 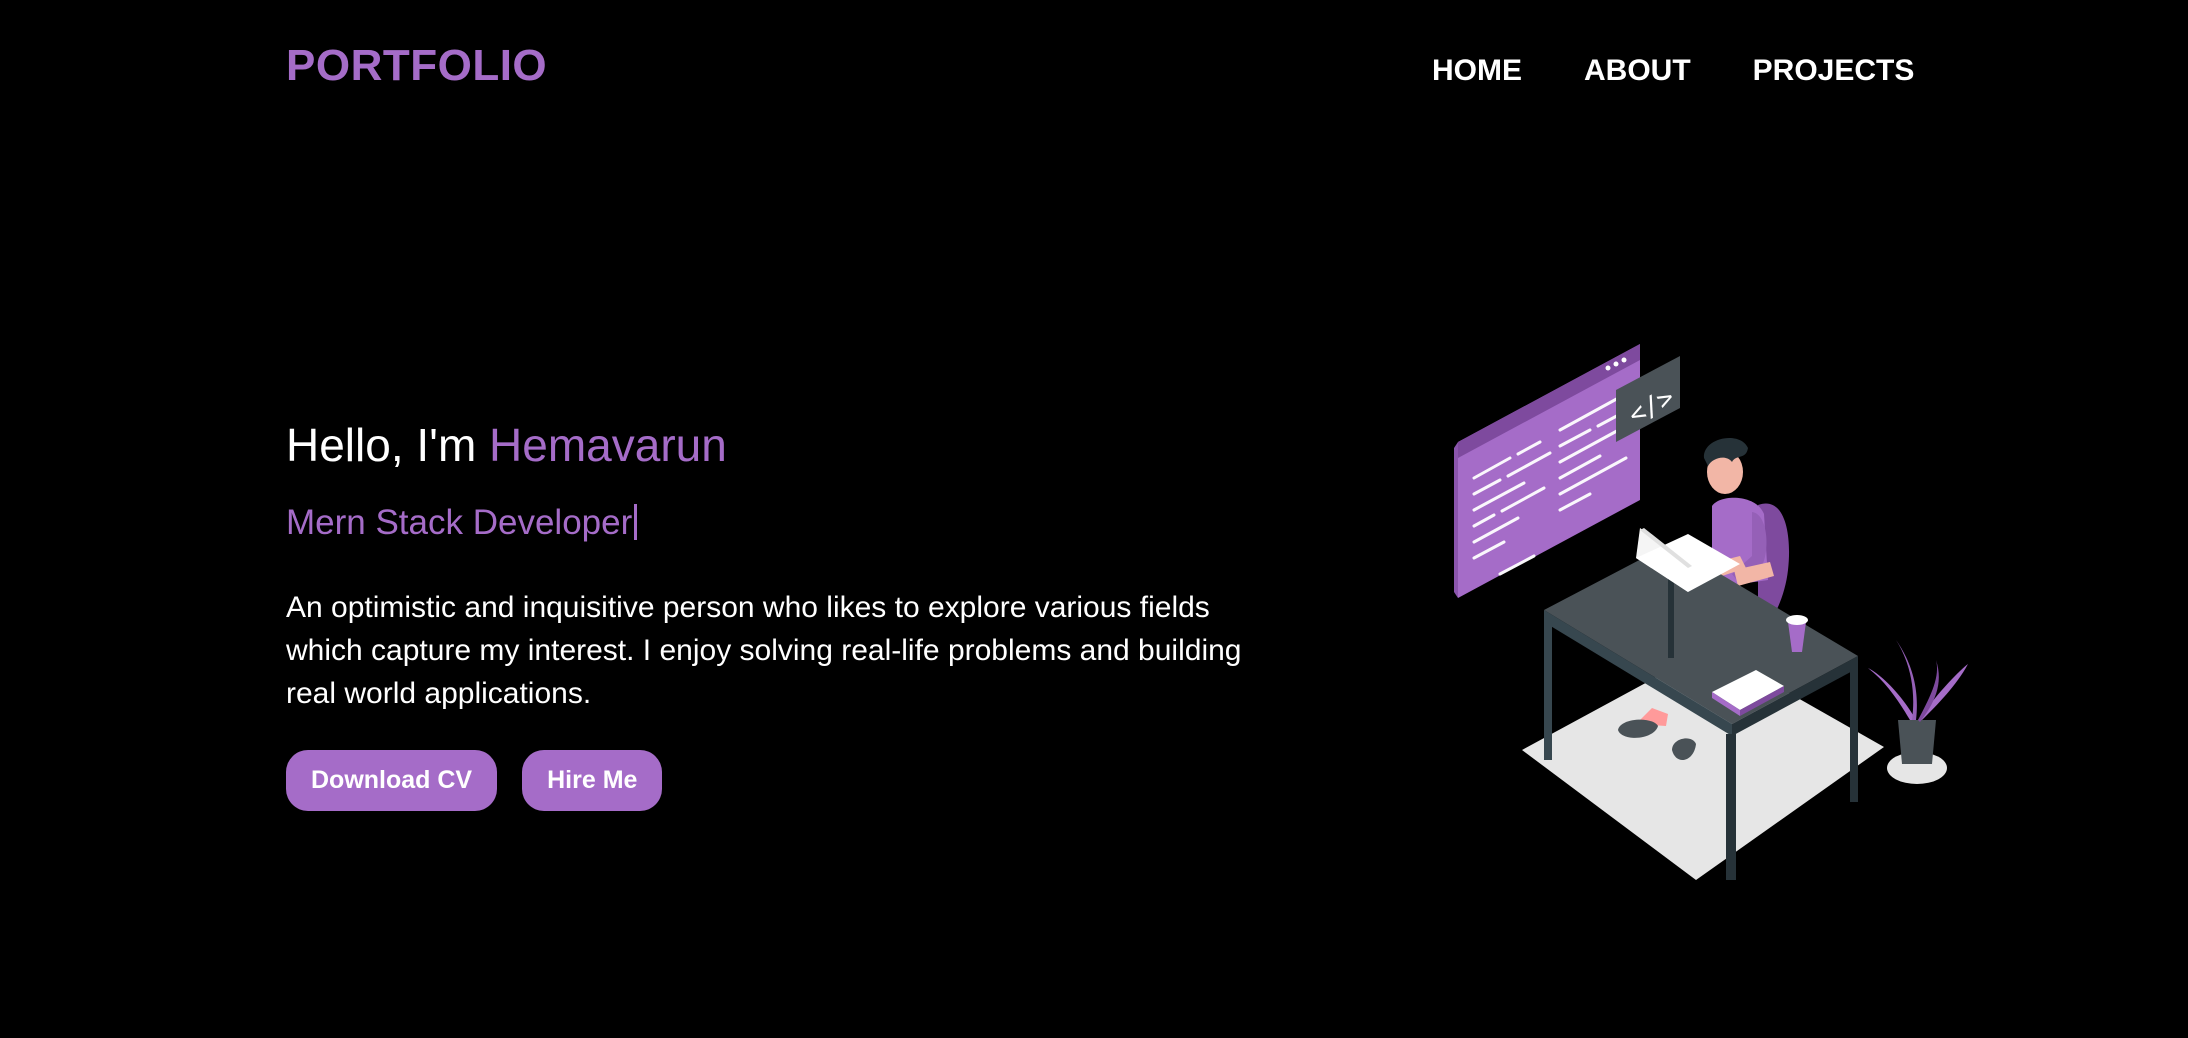 What do you see at coordinates (636, 522) in the screenshot?
I see `typing-caret` at bounding box center [636, 522].